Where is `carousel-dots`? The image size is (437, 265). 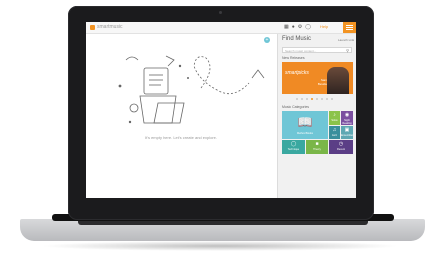
carousel-dots is located at coordinates (314, 99).